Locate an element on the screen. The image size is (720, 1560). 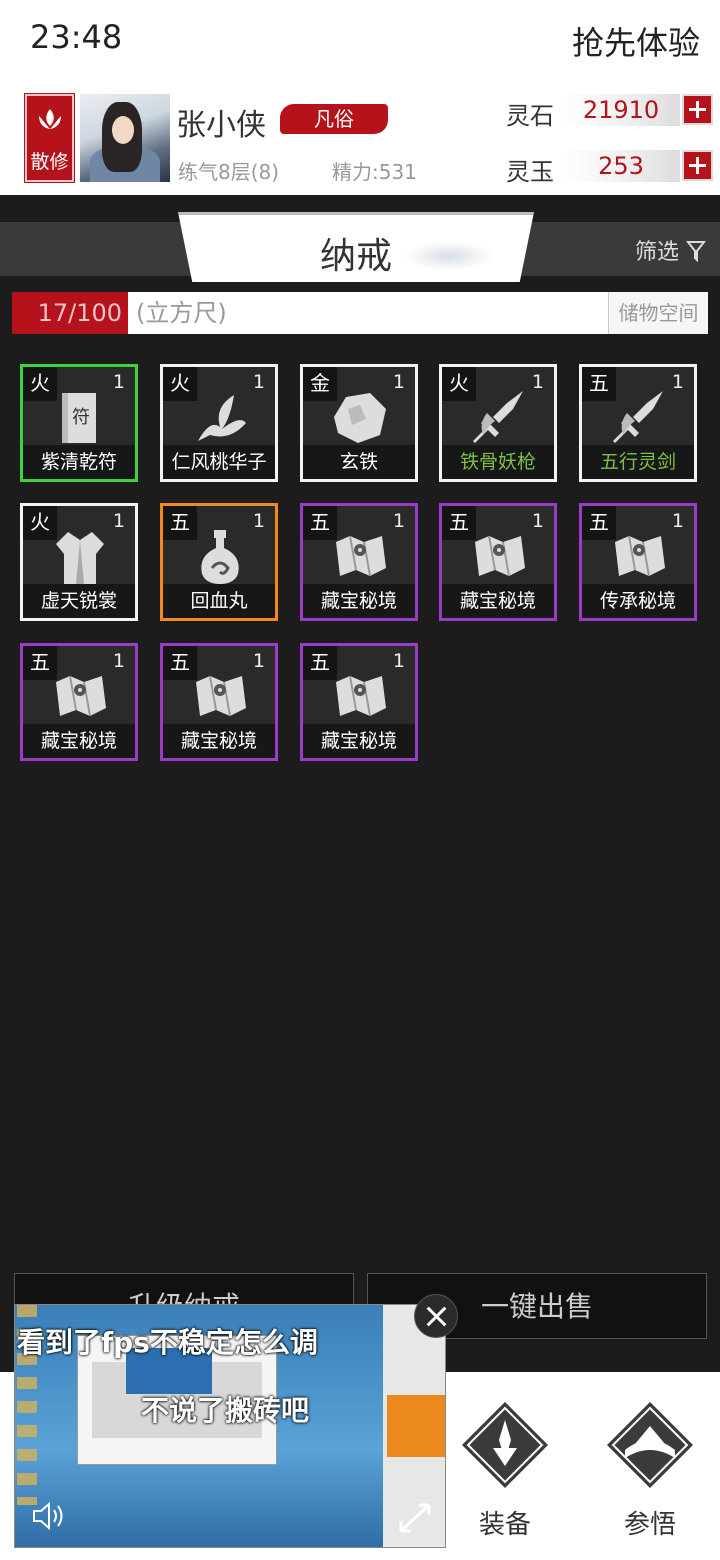
tab-storage-ring: 纳戒 is located at coordinates (356, 247).